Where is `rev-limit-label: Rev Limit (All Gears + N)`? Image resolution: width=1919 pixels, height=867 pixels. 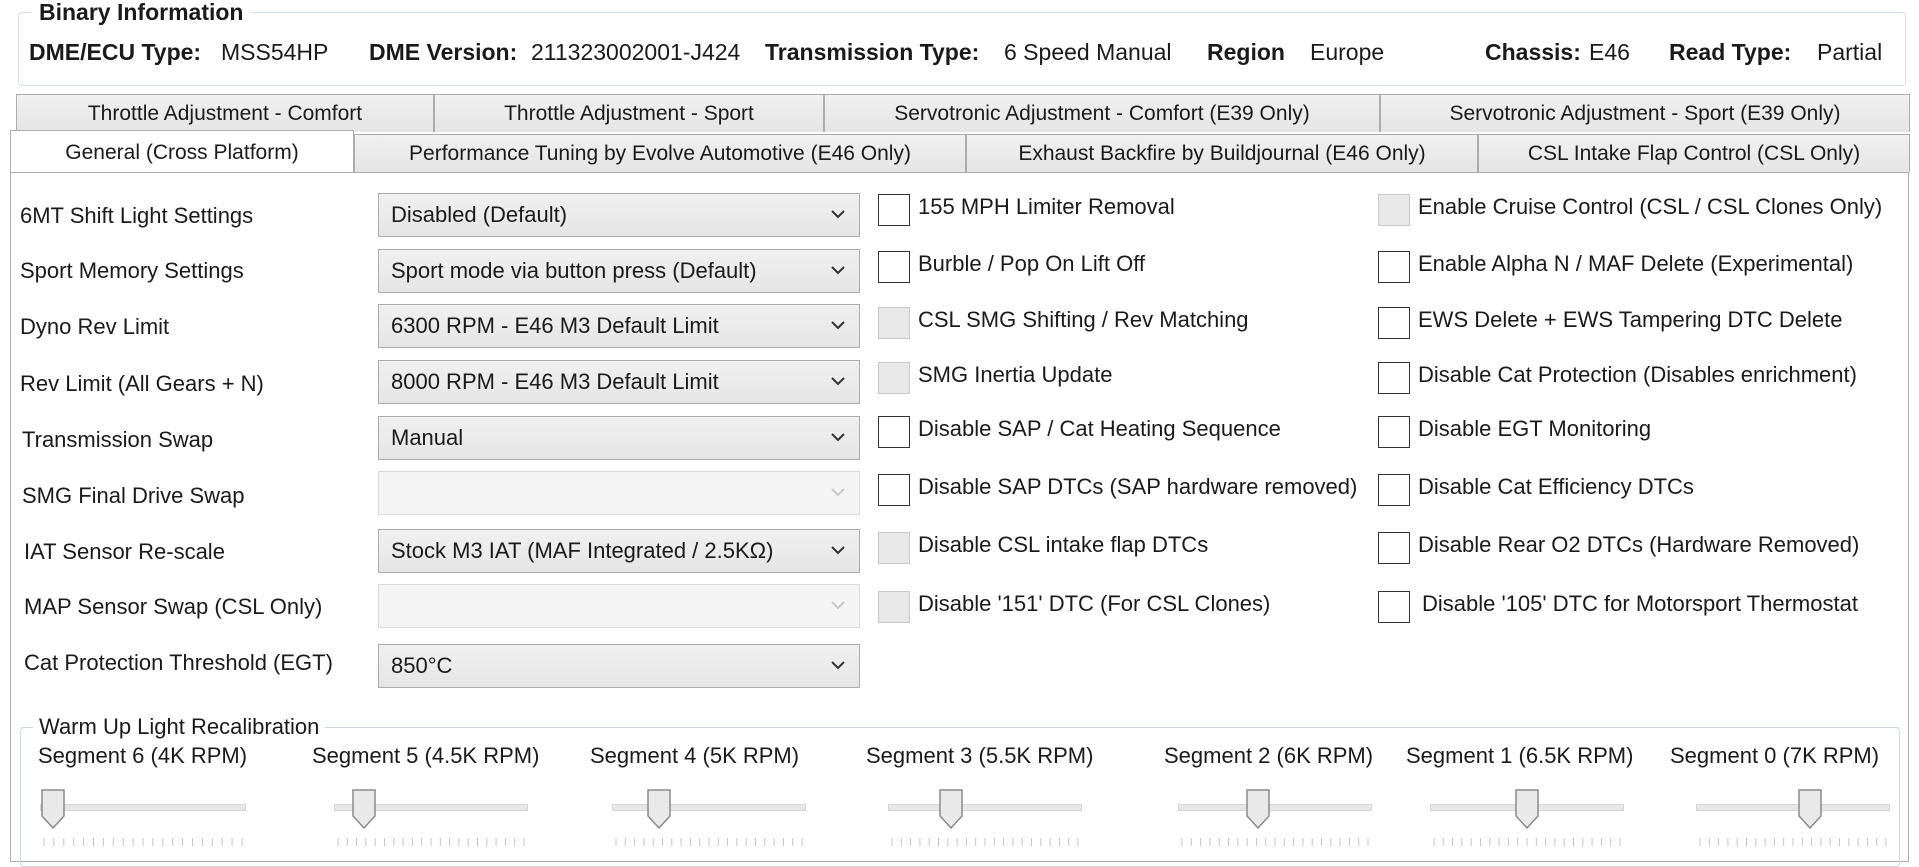
rev-limit-label: Rev Limit (All Gears + N) is located at coordinates (142, 383).